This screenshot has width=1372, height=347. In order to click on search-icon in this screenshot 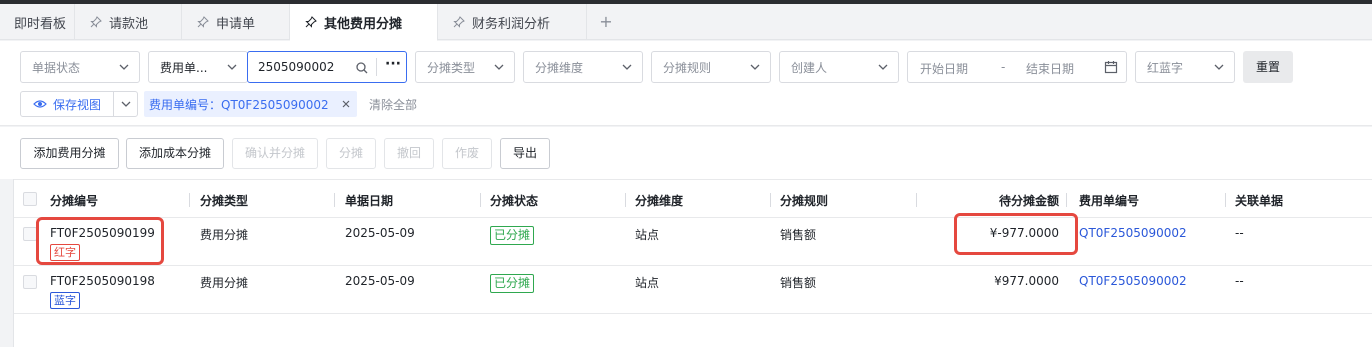, I will do `click(362, 68)`.